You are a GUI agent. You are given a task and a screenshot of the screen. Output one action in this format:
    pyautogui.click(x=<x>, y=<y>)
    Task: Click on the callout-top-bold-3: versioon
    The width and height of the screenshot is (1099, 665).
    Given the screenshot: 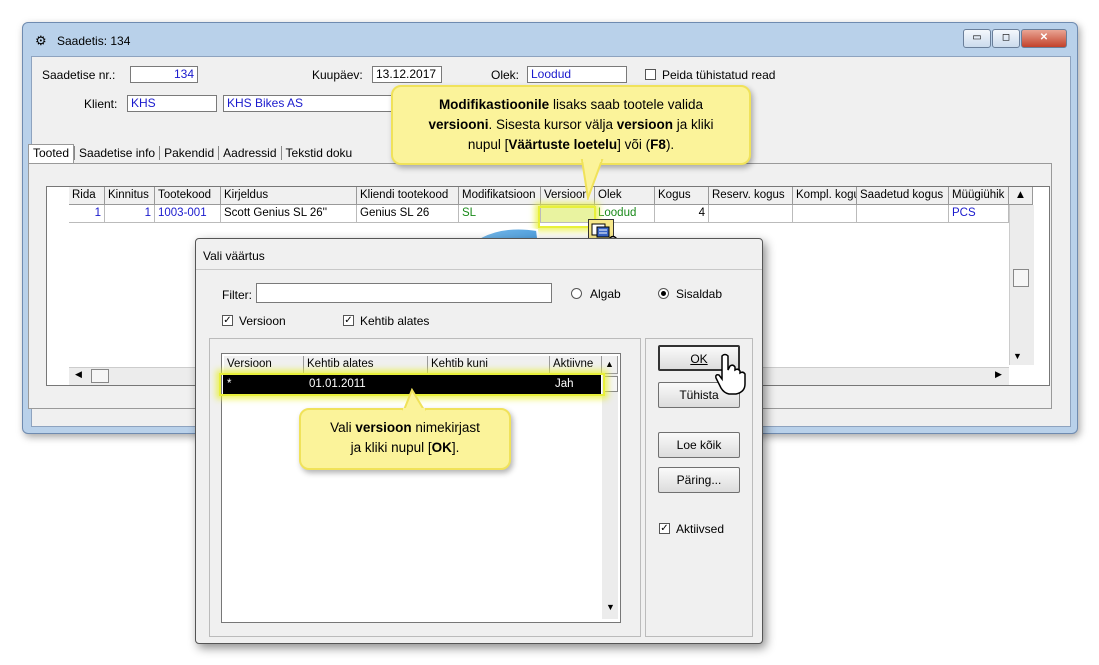 What is the action you would take?
    pyautogui.click(x=645, y=124)
    